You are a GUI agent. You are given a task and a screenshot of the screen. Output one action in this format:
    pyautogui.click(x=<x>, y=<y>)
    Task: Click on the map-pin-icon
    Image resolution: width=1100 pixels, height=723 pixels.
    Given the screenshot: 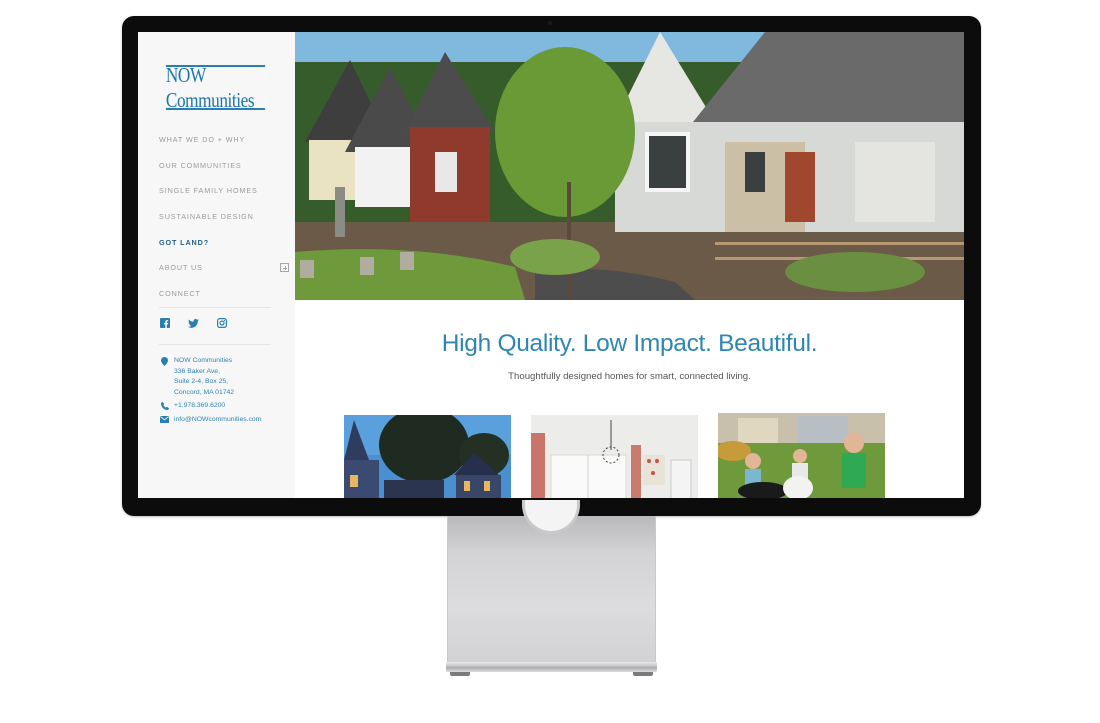 What is the action you would take?
    pyautogui.click(x=164, y=377)
    